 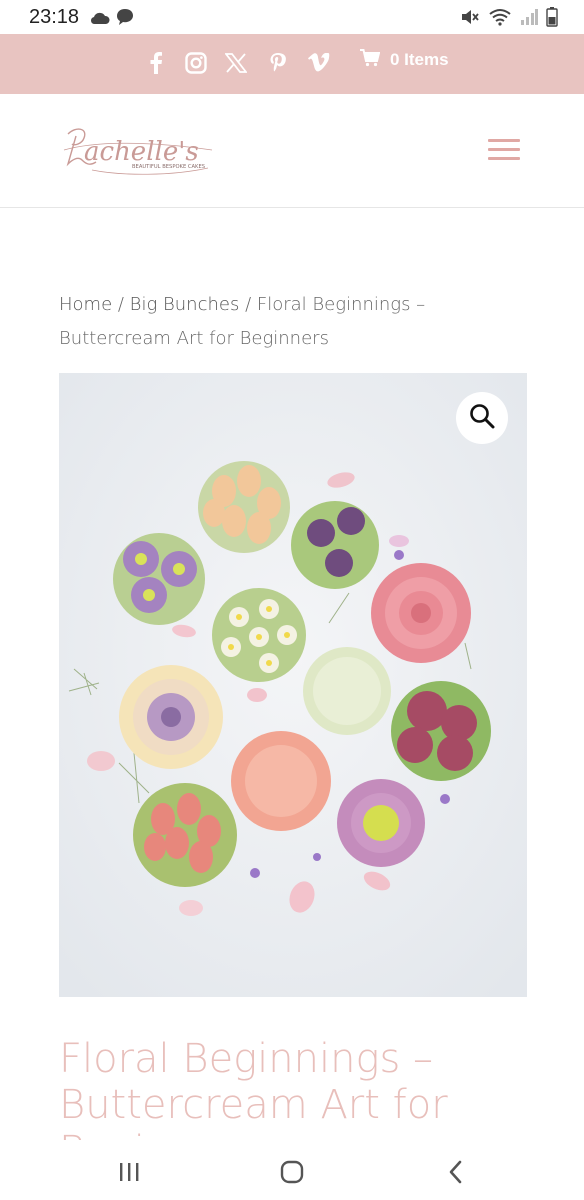 What do you see at coordinates (504, 150) in the screenshot?
I see `hamburger-menu-icon` at bounding box center [504, 150].